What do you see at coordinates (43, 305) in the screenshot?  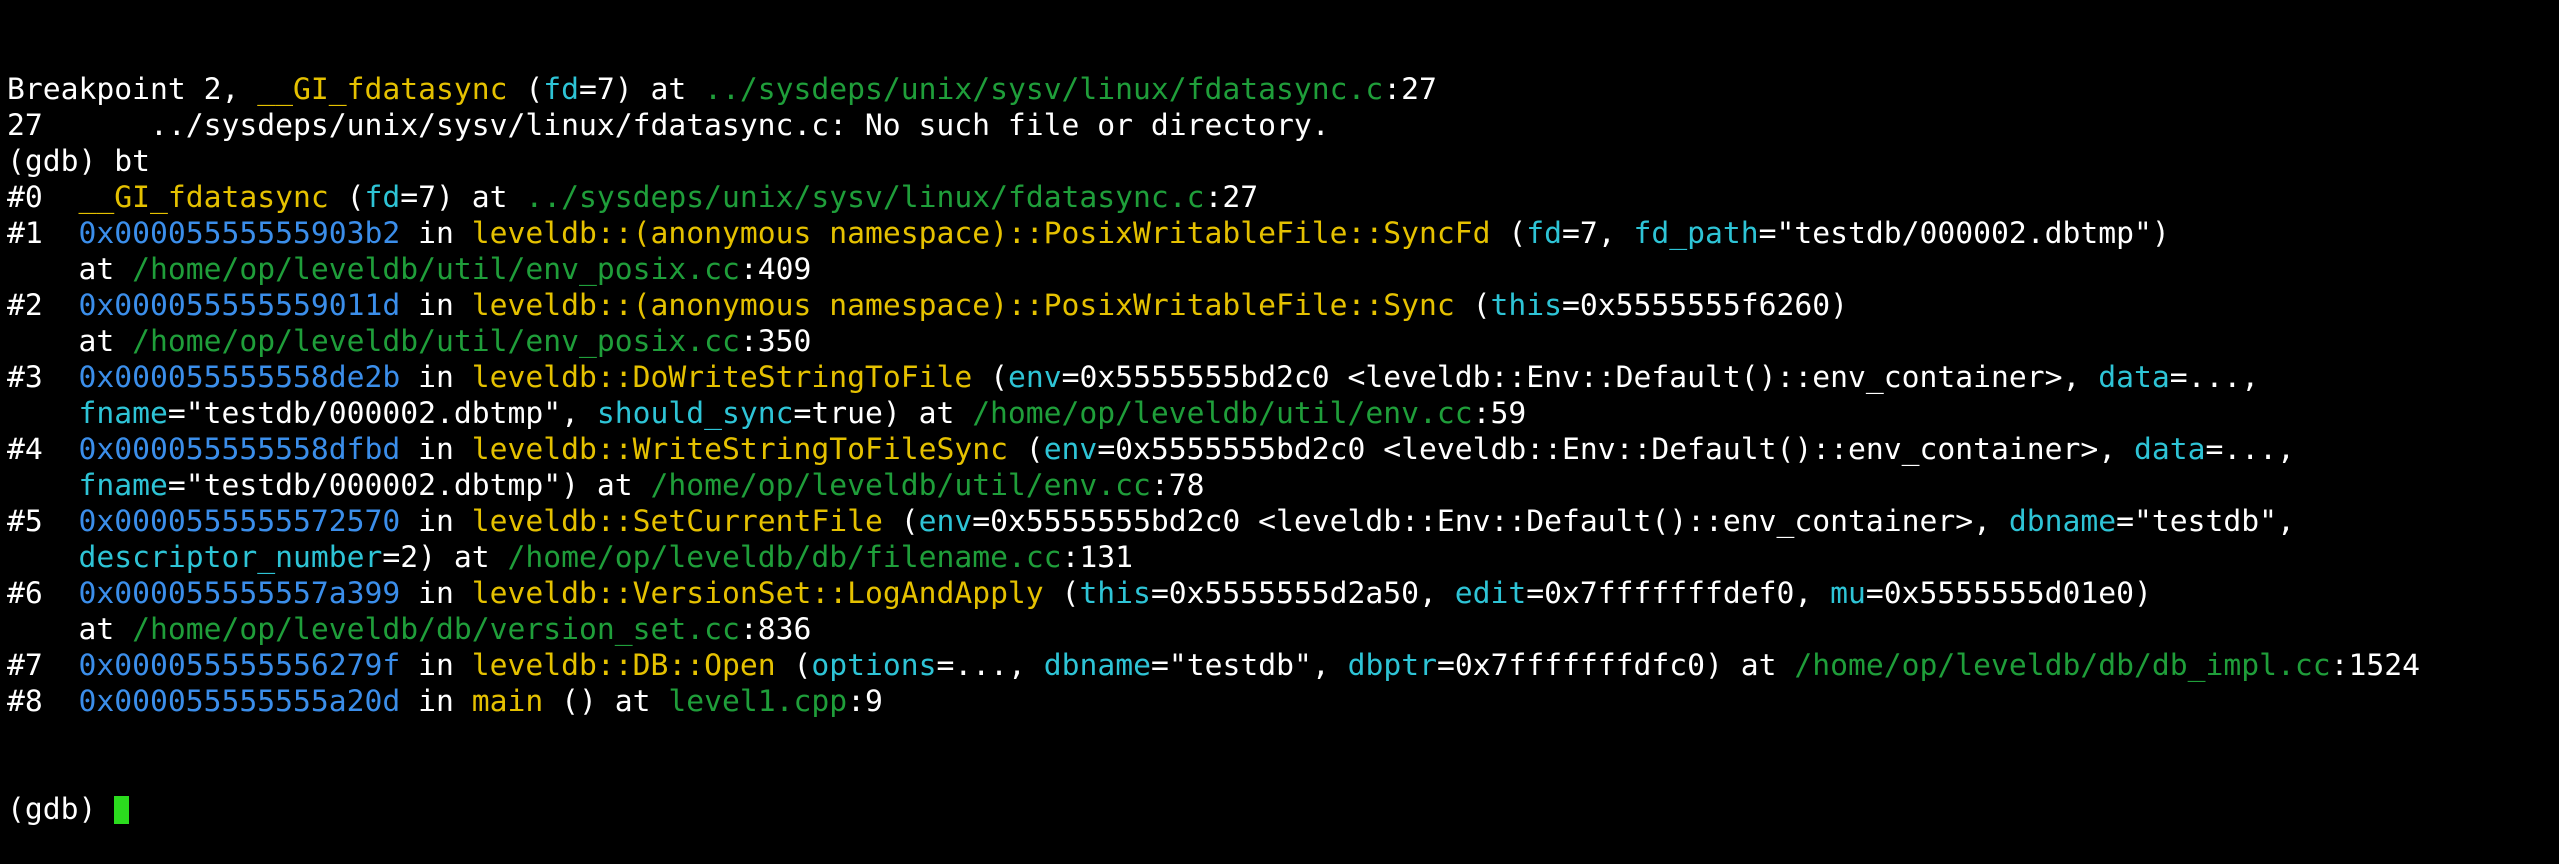 I see `output-text: #2` at bounding box center [43, 305].